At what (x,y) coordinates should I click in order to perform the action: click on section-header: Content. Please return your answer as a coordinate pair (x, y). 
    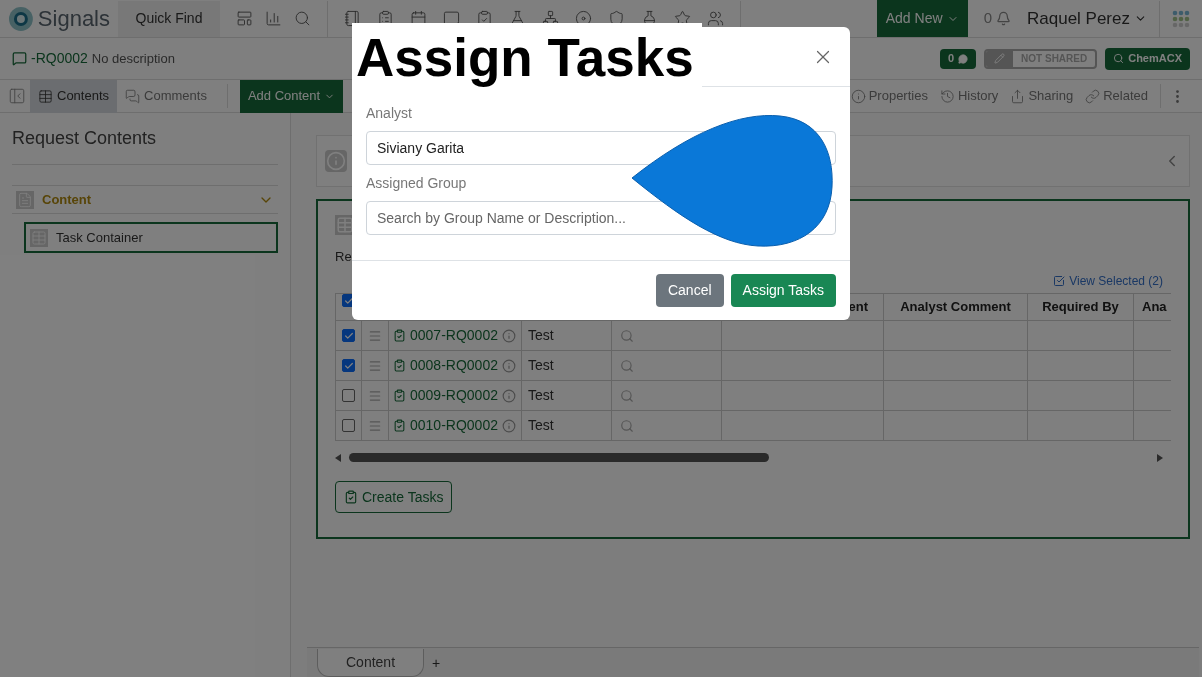
    Looking at the image, I should click on (145, 199).